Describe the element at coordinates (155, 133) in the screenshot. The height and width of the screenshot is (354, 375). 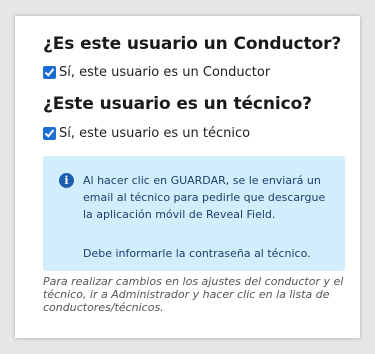
I see `technician-checkbox-label: Sí, este usuario es un técnico` at that location.